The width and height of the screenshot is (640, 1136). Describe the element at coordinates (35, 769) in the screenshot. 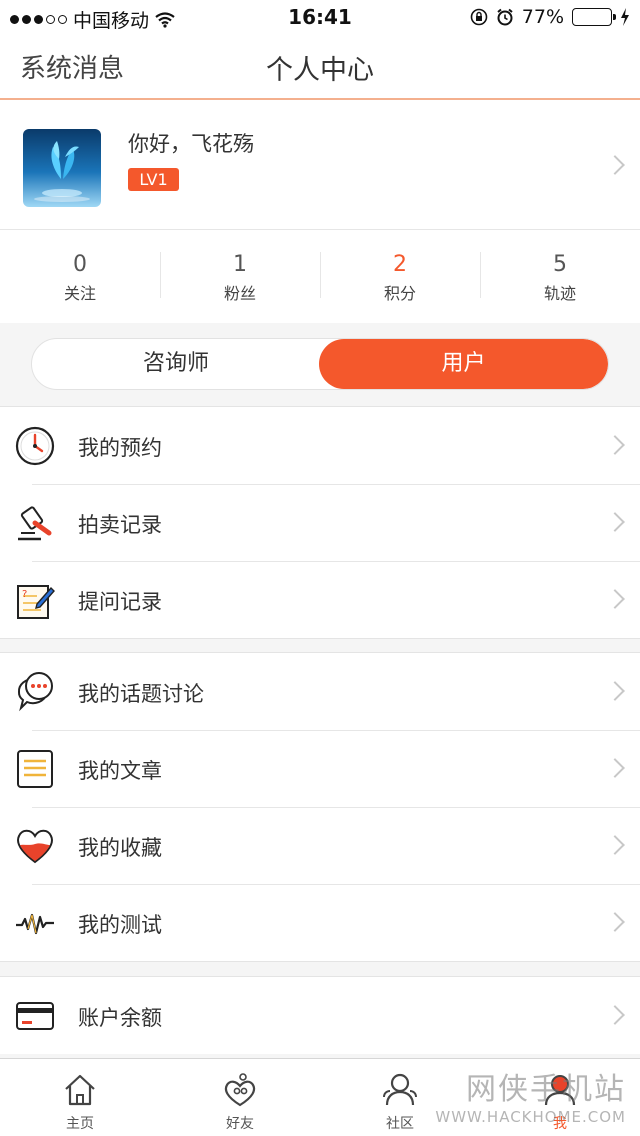

I see `article-icon` at that location.